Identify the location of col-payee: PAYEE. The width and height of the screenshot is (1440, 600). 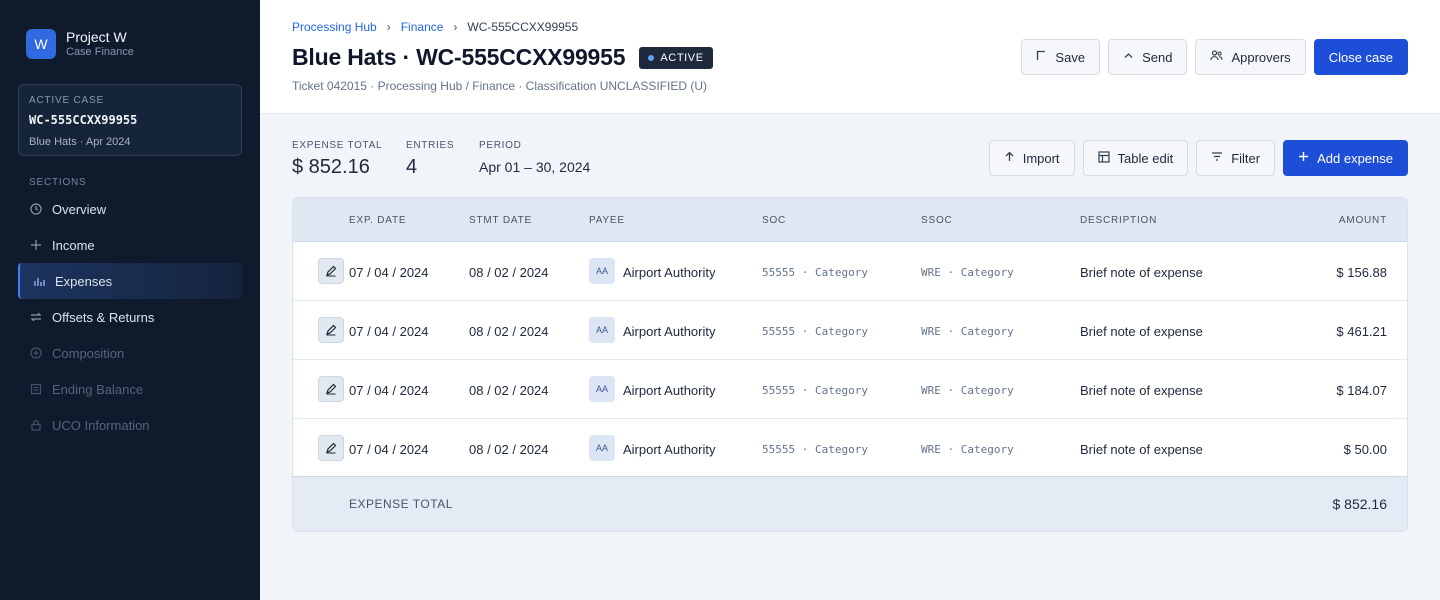
(607, 220).